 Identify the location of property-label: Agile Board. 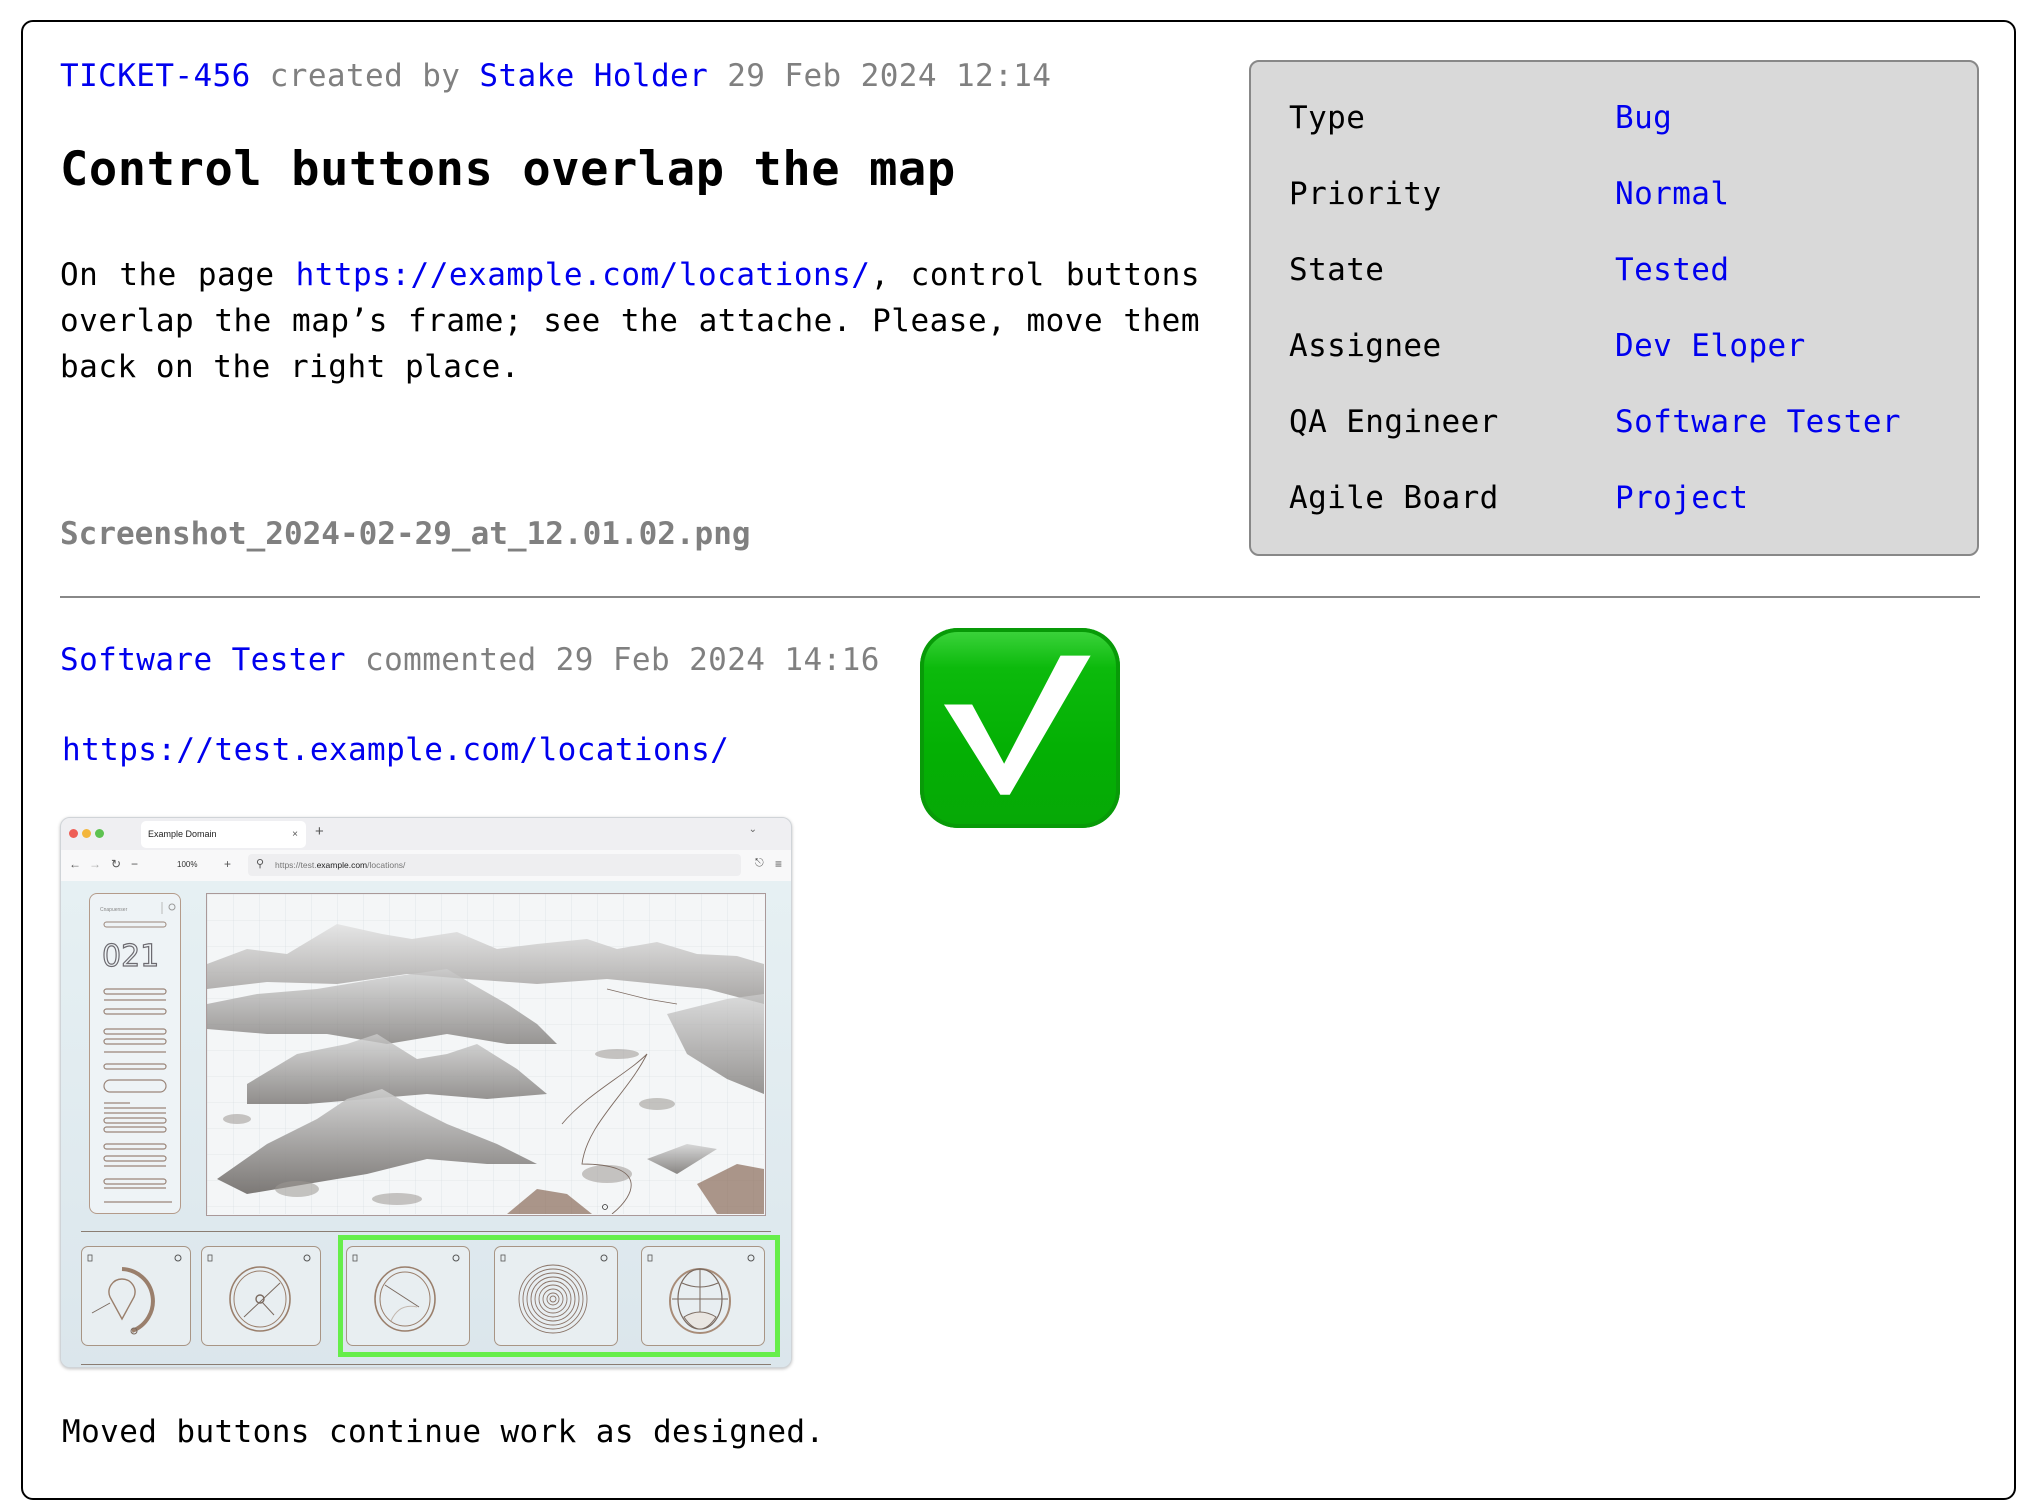
(1394, 498).